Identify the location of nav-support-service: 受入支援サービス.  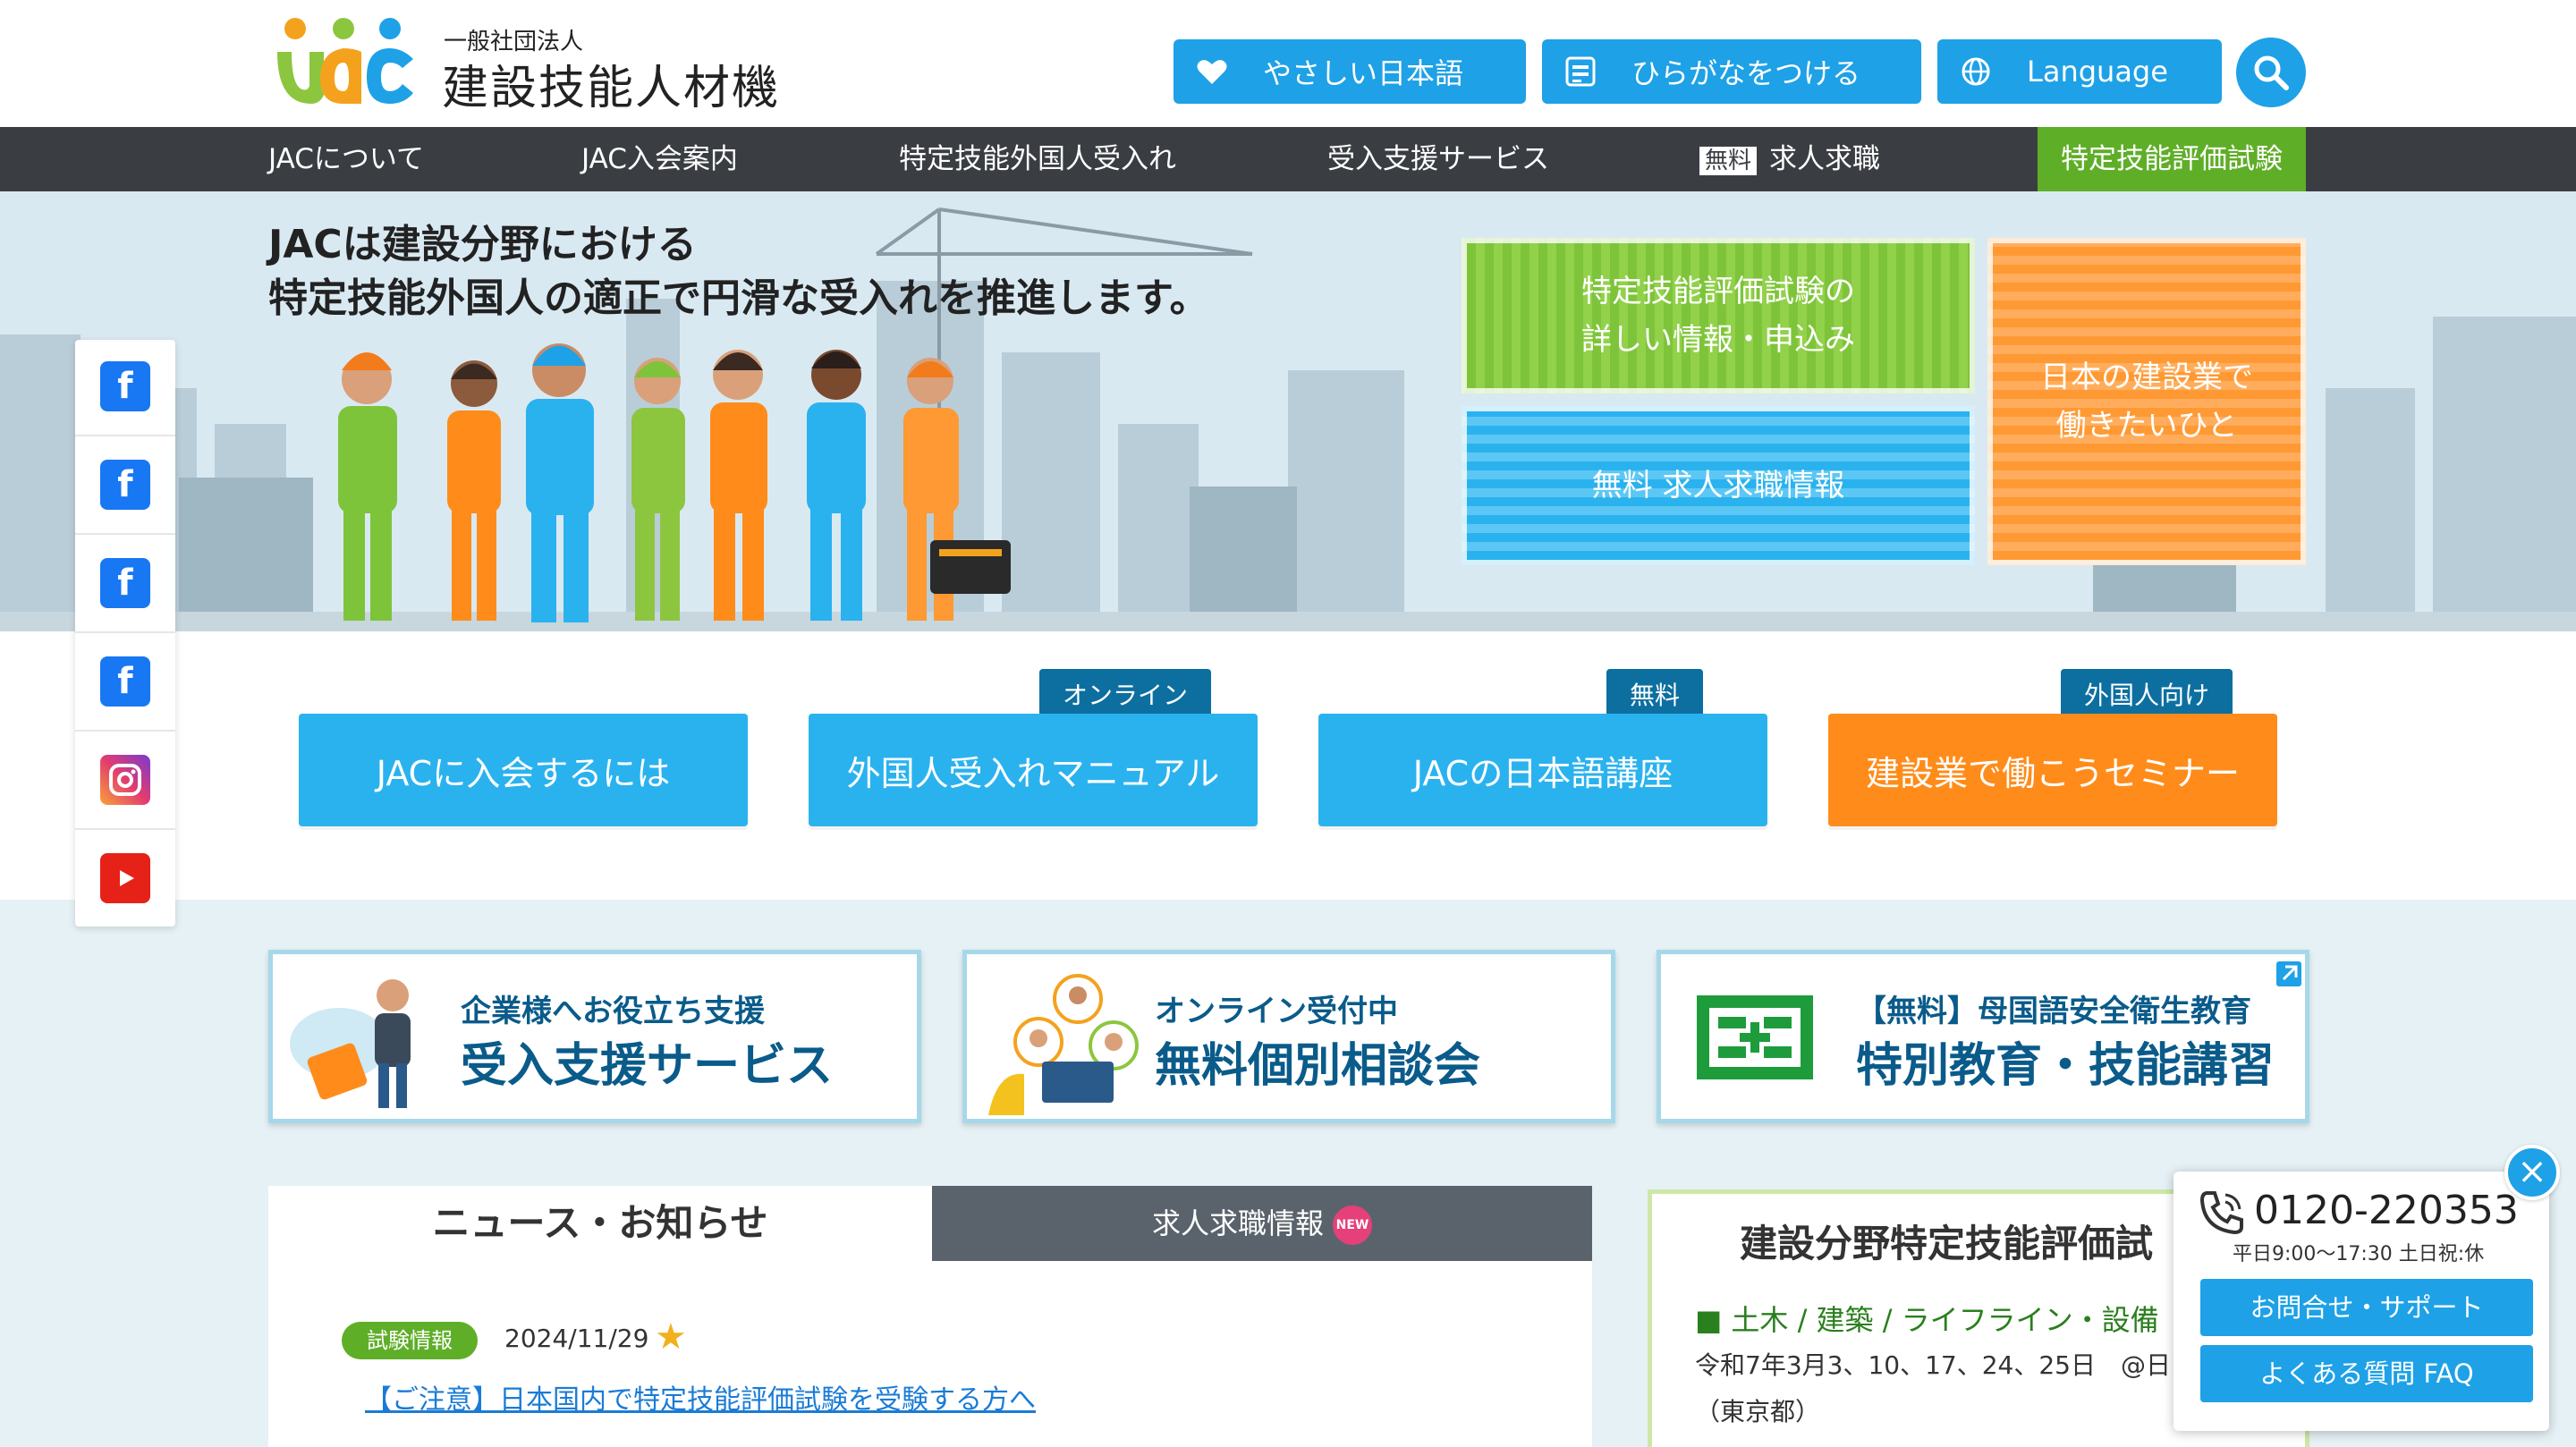
(1438, 159).